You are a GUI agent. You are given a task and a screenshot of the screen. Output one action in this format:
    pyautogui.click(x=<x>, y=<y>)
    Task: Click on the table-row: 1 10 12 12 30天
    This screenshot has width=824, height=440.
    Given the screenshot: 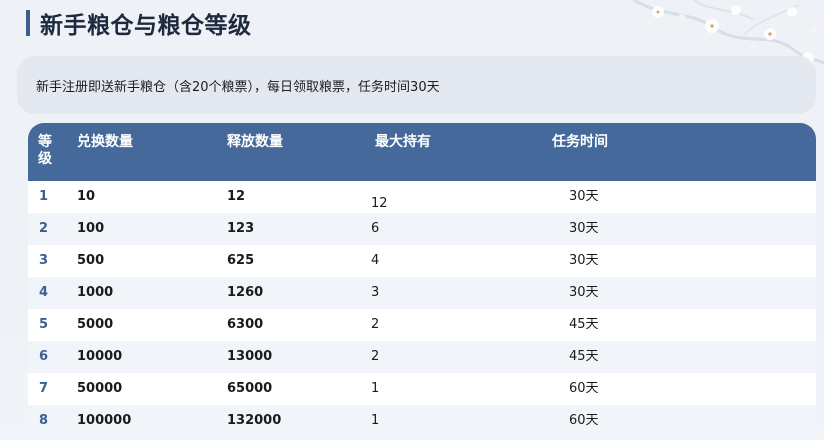 What is the action you would take?
    pyautogui.click(x=422, y=197)
    